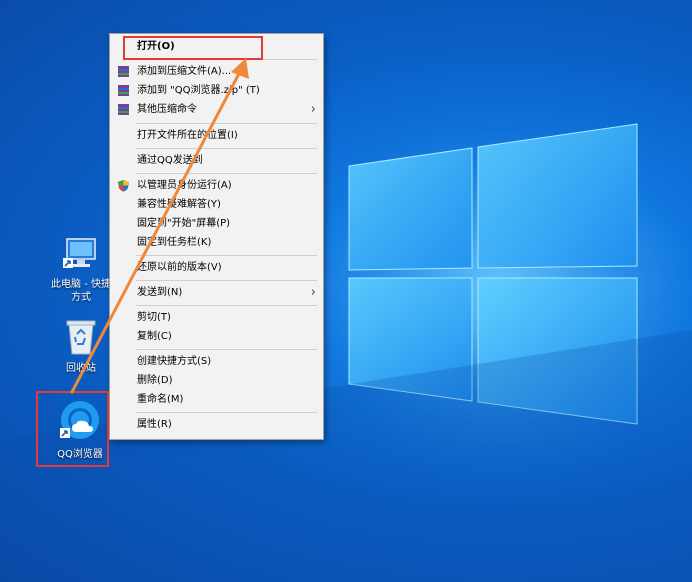 This screenshot has height=582, width=692. Describe the element at coordinates (159, 226) in the screenshot. I see `annotation-arrow` at that location.